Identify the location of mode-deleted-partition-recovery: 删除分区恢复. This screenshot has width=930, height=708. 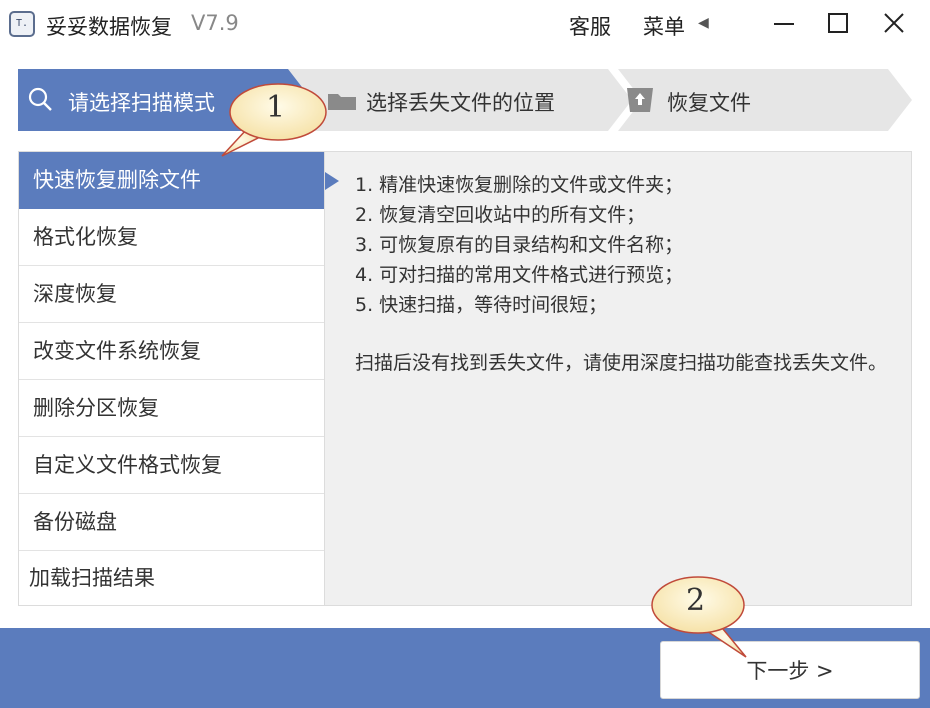
(171, 408).